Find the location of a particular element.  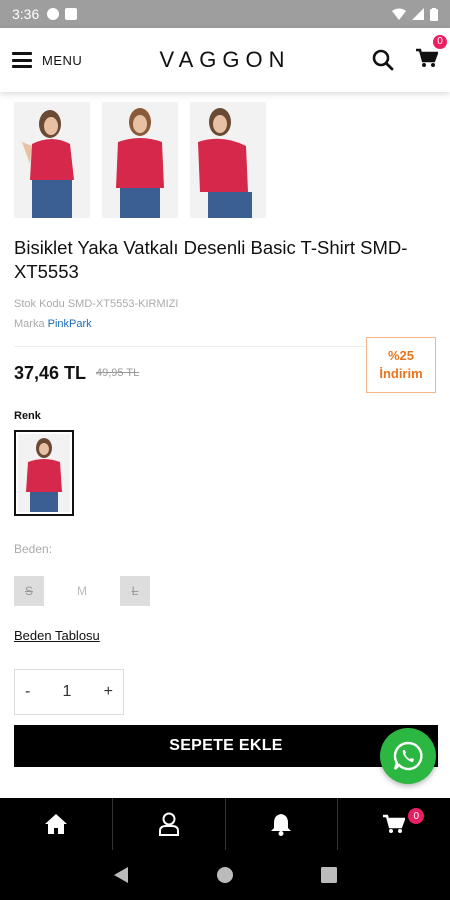

quantity-increase-button: + is located at coordinates (108, 692).